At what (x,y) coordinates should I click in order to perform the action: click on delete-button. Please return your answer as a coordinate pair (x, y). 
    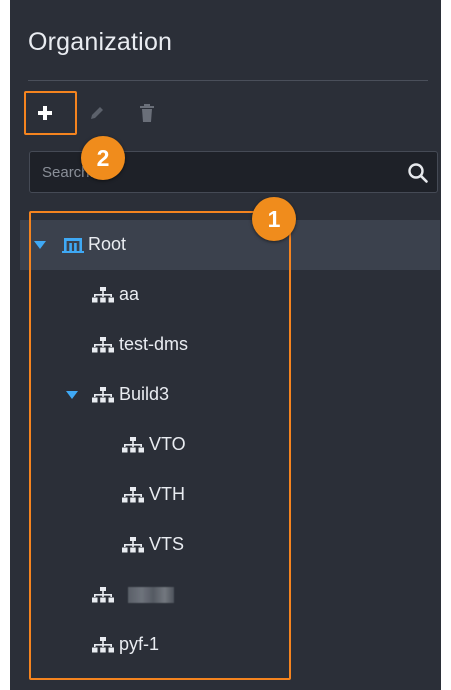
    Looking at the image, I should click on (147, 113).